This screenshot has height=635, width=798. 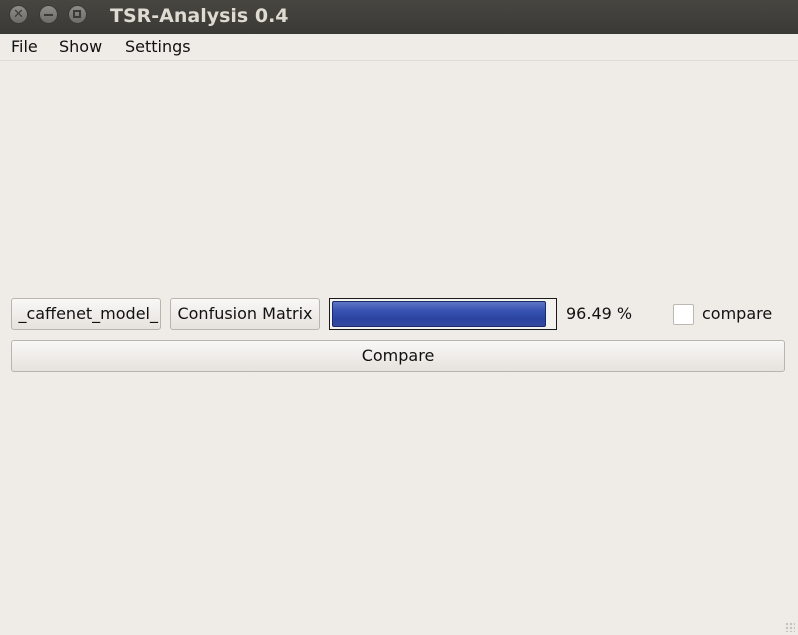 What do you see at coordinates (439, 314) in the screenshot?
I see `progress-fill` at bounding box center [439, 314].